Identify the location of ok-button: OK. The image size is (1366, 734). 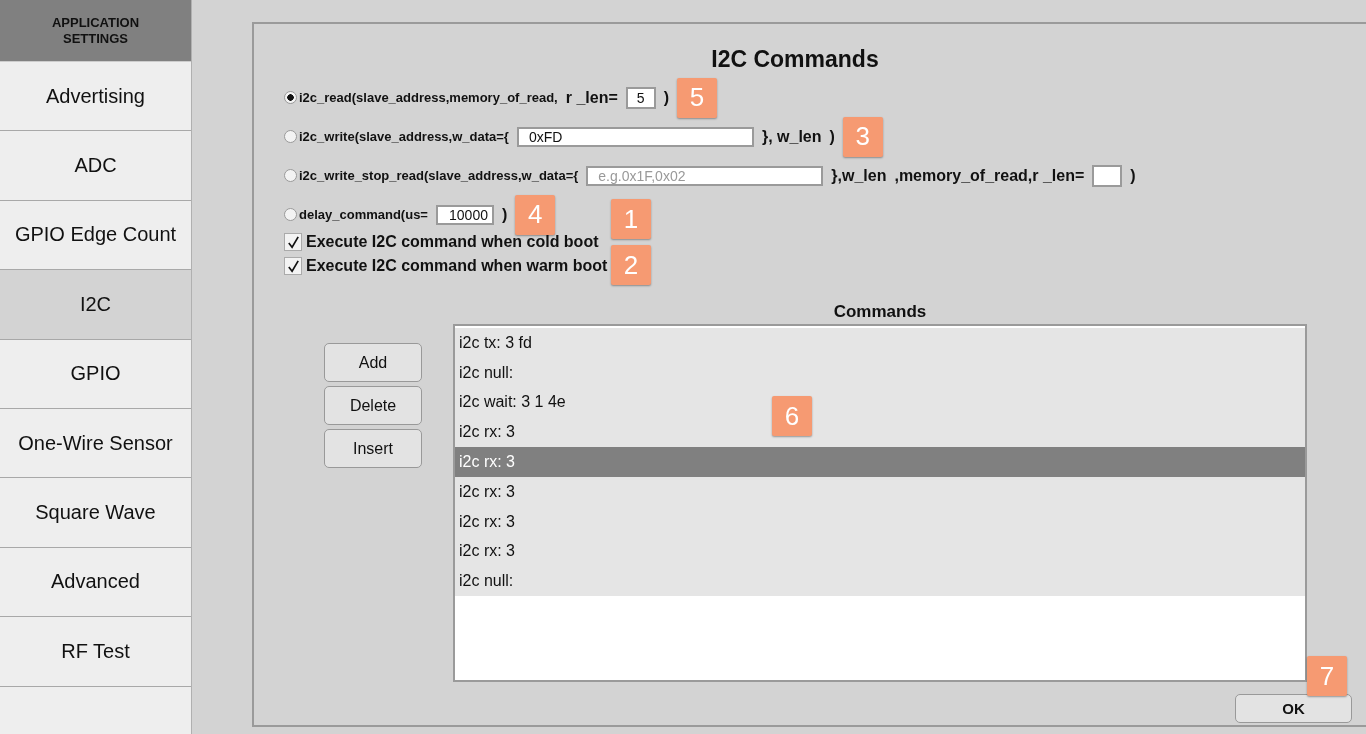
(1293, 708).